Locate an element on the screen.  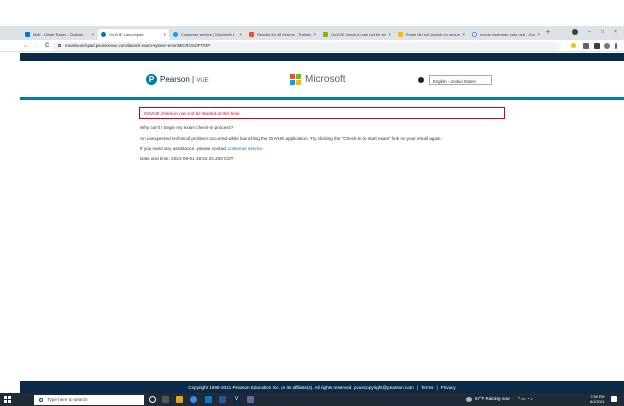
tab-onvue-checkin-forum: OnVUE check-in can not be star × is located at coordinates (357, 34).